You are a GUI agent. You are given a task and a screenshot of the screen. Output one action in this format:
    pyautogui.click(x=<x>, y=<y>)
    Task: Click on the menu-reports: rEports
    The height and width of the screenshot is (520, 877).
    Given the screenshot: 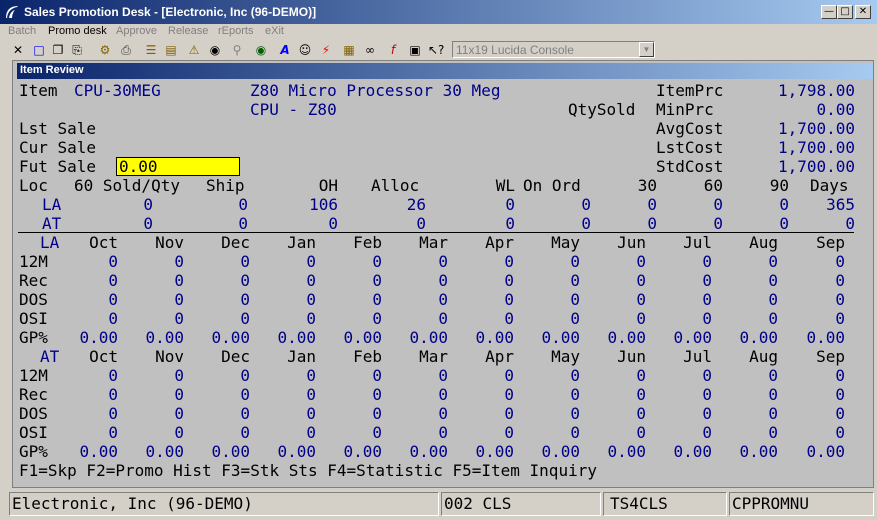 What is the action you would take?
    pyautogui.click(x=235, y=31)
    